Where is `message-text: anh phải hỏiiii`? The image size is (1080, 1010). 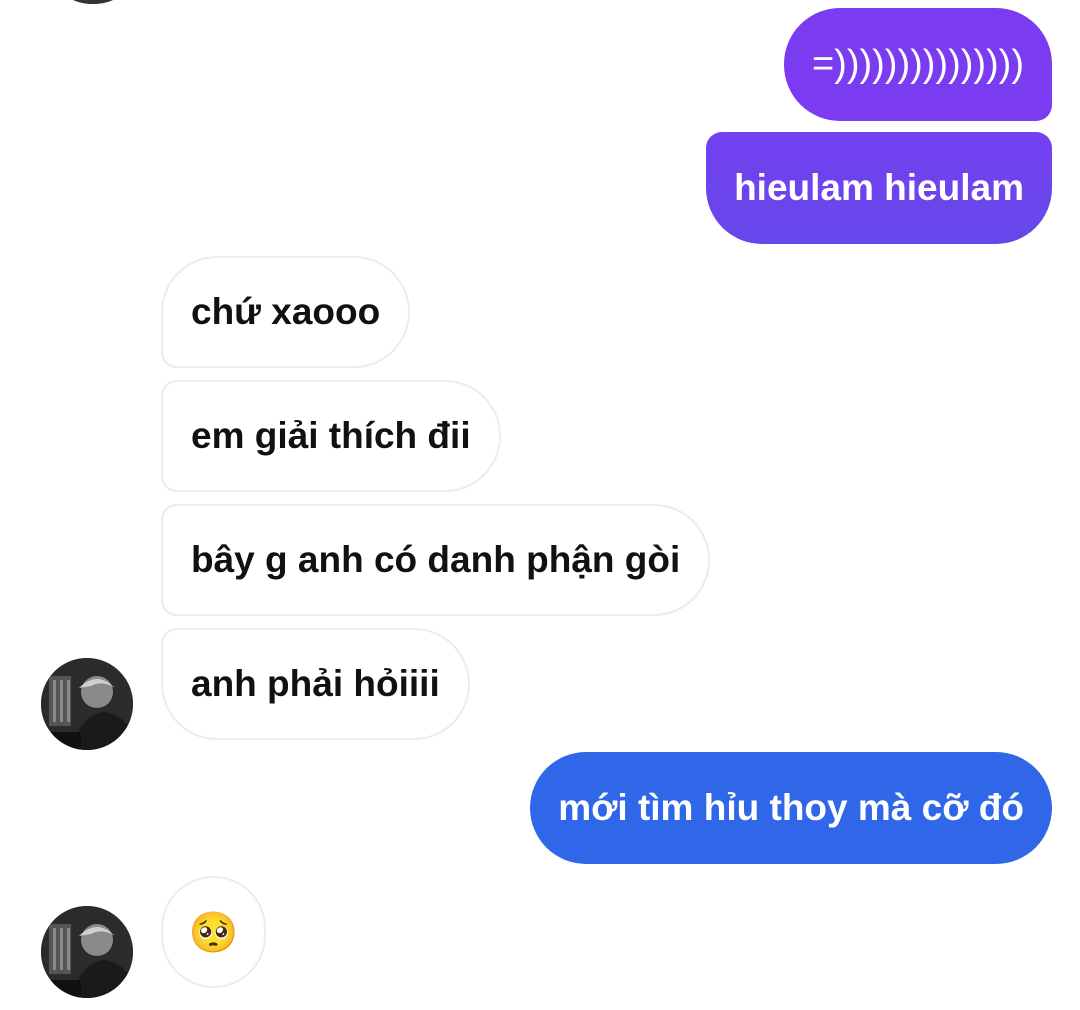 message-text: anh phải hỏiiii is located at coordinates (315, 683).